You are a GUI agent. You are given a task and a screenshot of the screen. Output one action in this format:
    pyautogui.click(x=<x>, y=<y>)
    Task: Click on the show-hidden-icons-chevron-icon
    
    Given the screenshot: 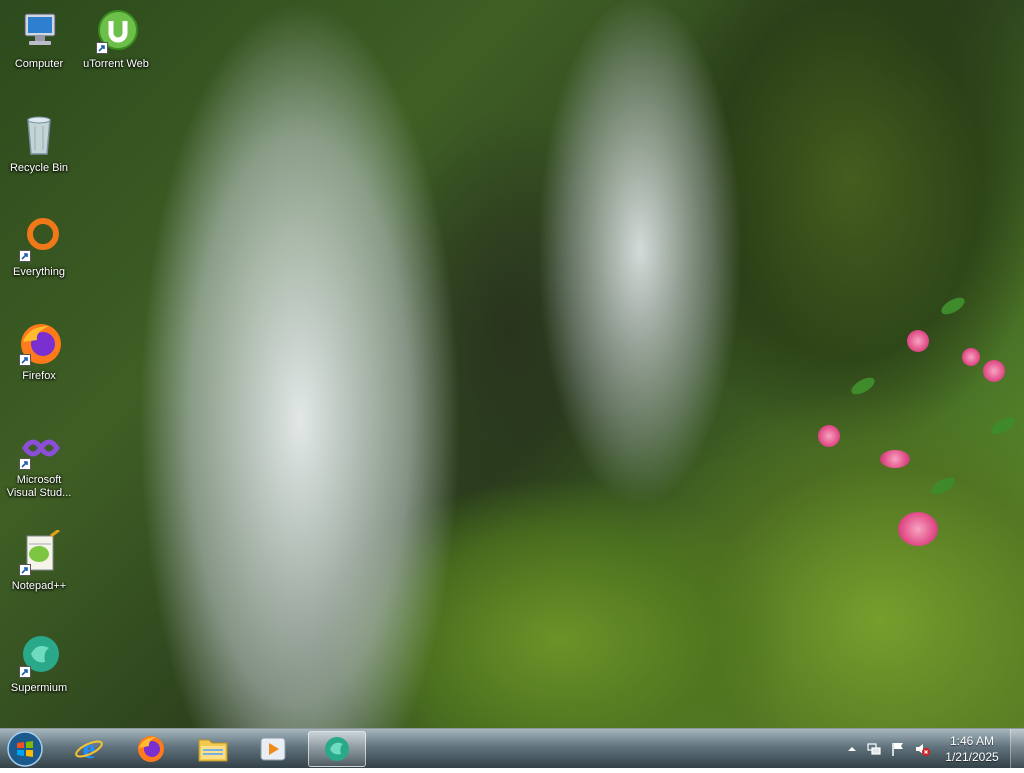 What is the action you would take?
    pyautogui.click(x=852, y=749)
    